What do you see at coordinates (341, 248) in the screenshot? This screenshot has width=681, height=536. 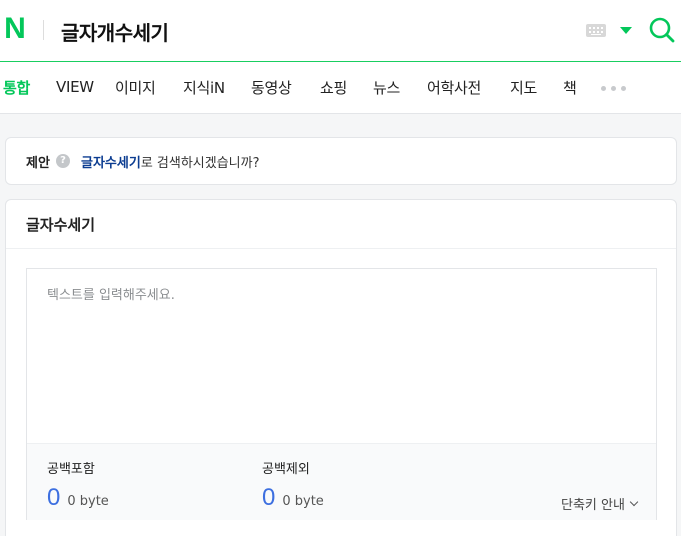 I see `counter-divider` at bounding box center [341, 248].